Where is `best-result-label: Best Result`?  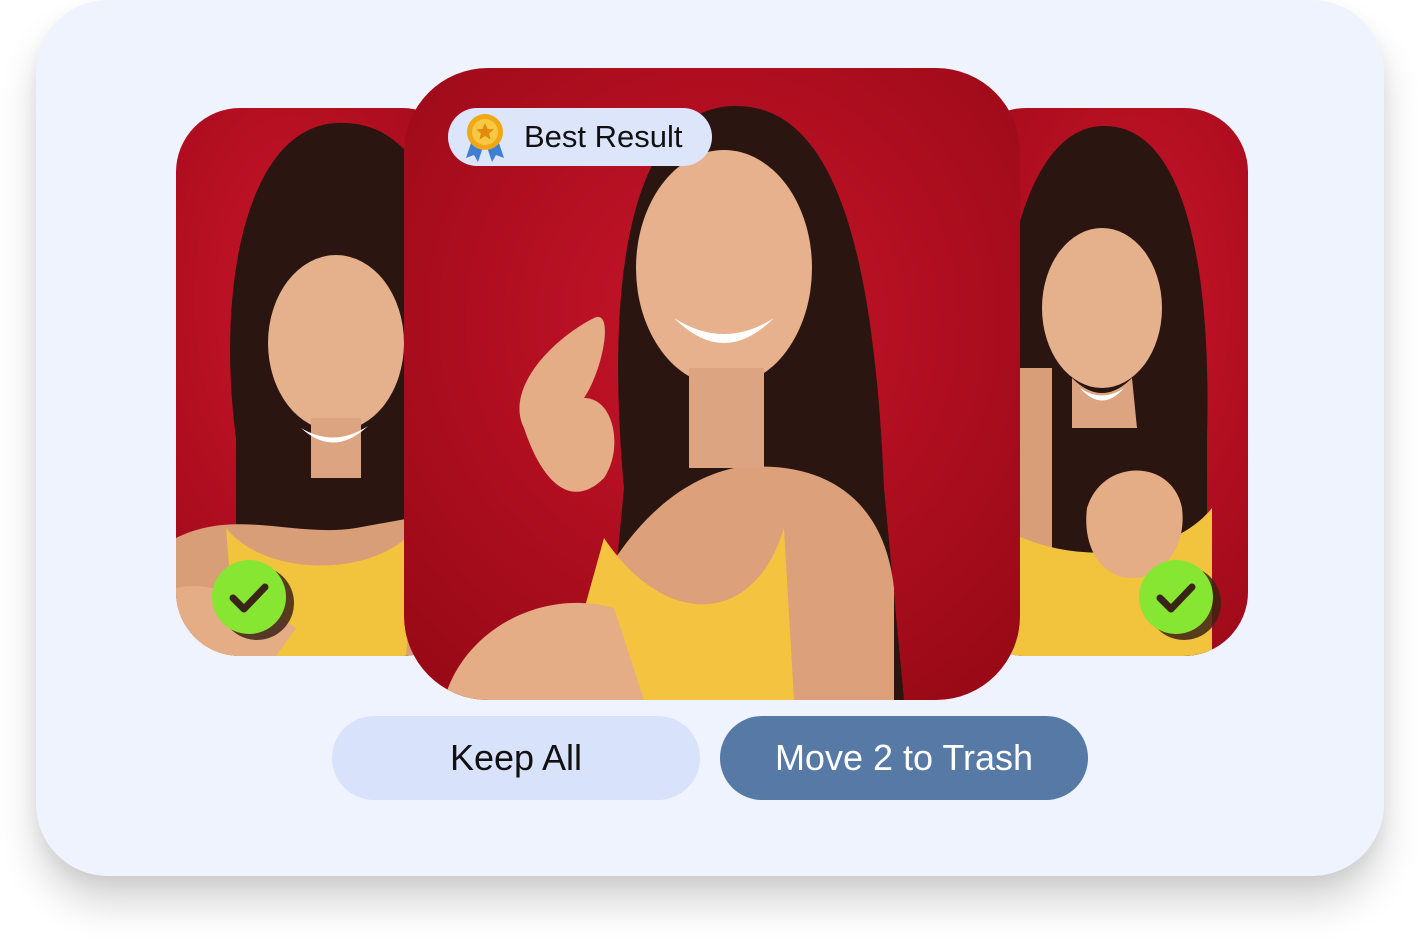
best-result-label: Best Result is located at coordinates (603, 136).